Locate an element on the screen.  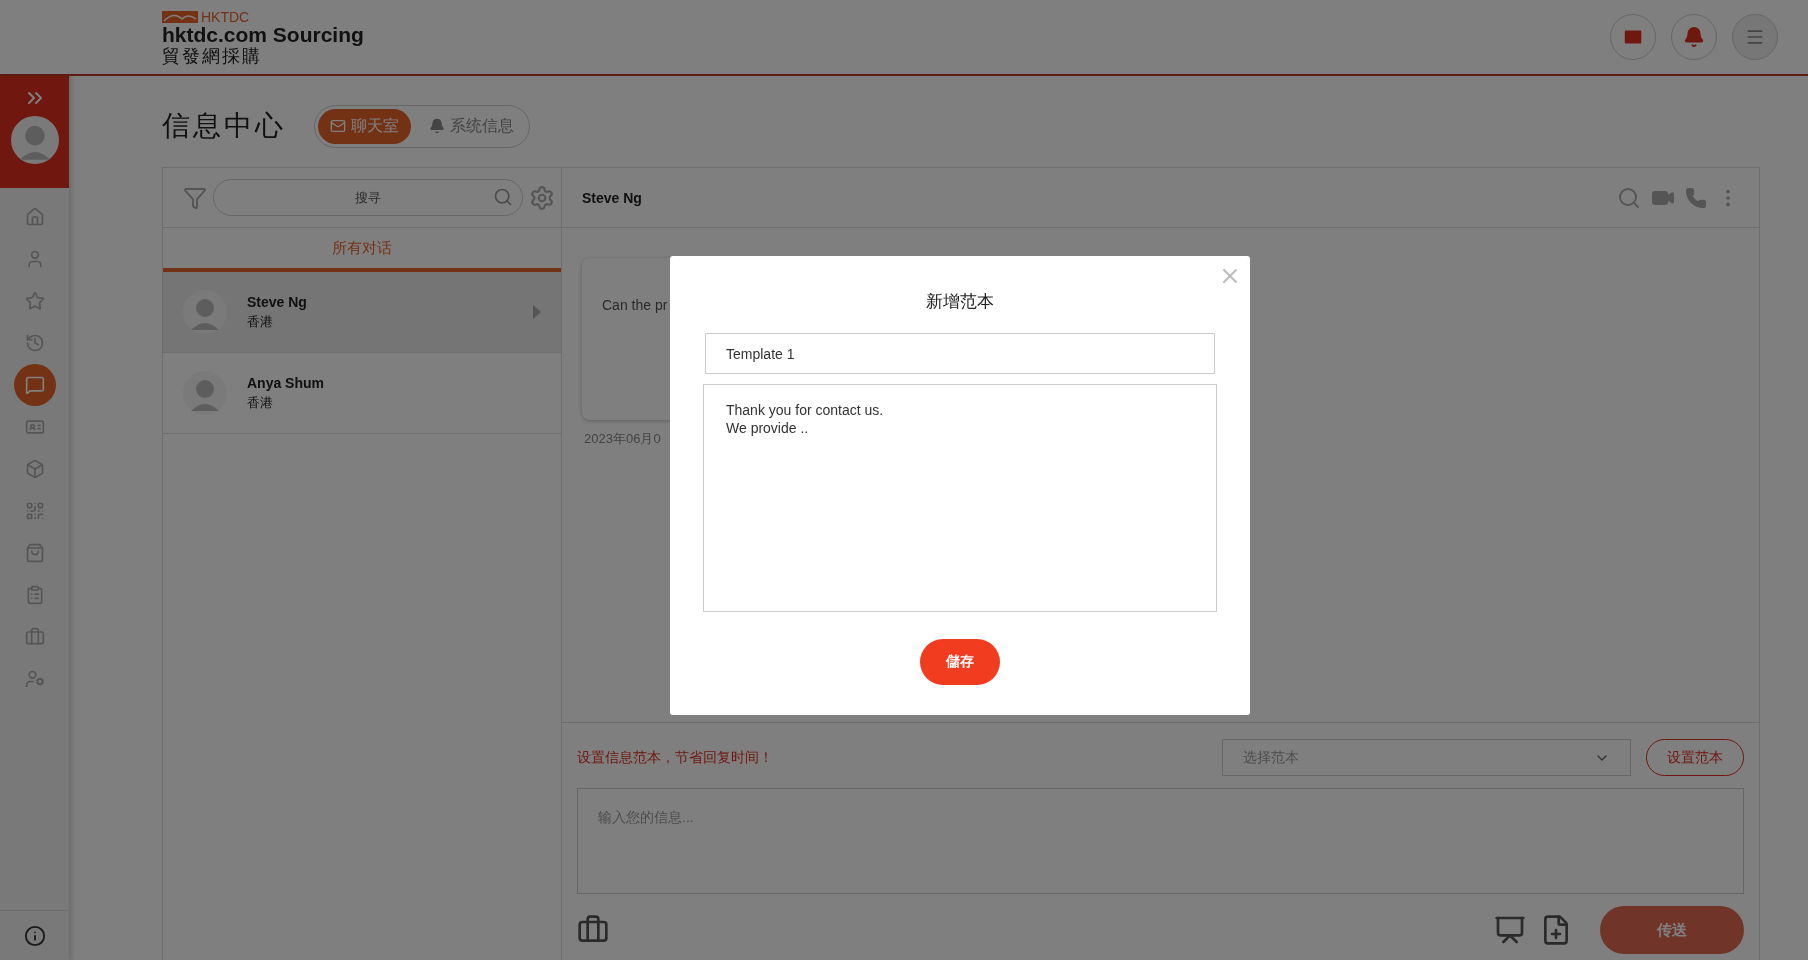
page-title: 信息中心 is located at coordinates (224, 126).